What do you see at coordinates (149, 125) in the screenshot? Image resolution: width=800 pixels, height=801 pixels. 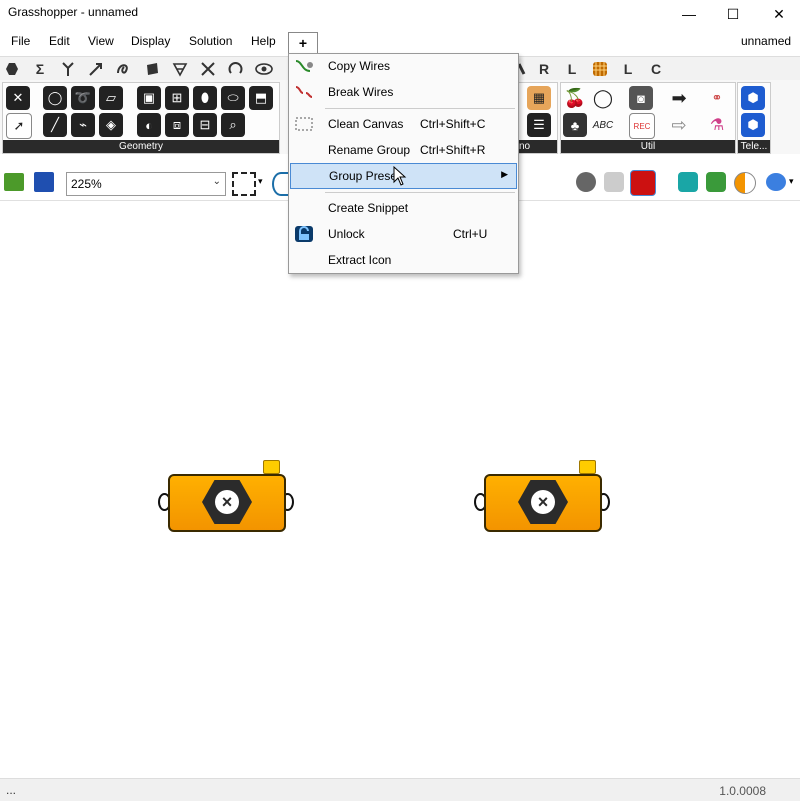 I see `mesh-face-icon: ◐` at bounding box center [149, 125].